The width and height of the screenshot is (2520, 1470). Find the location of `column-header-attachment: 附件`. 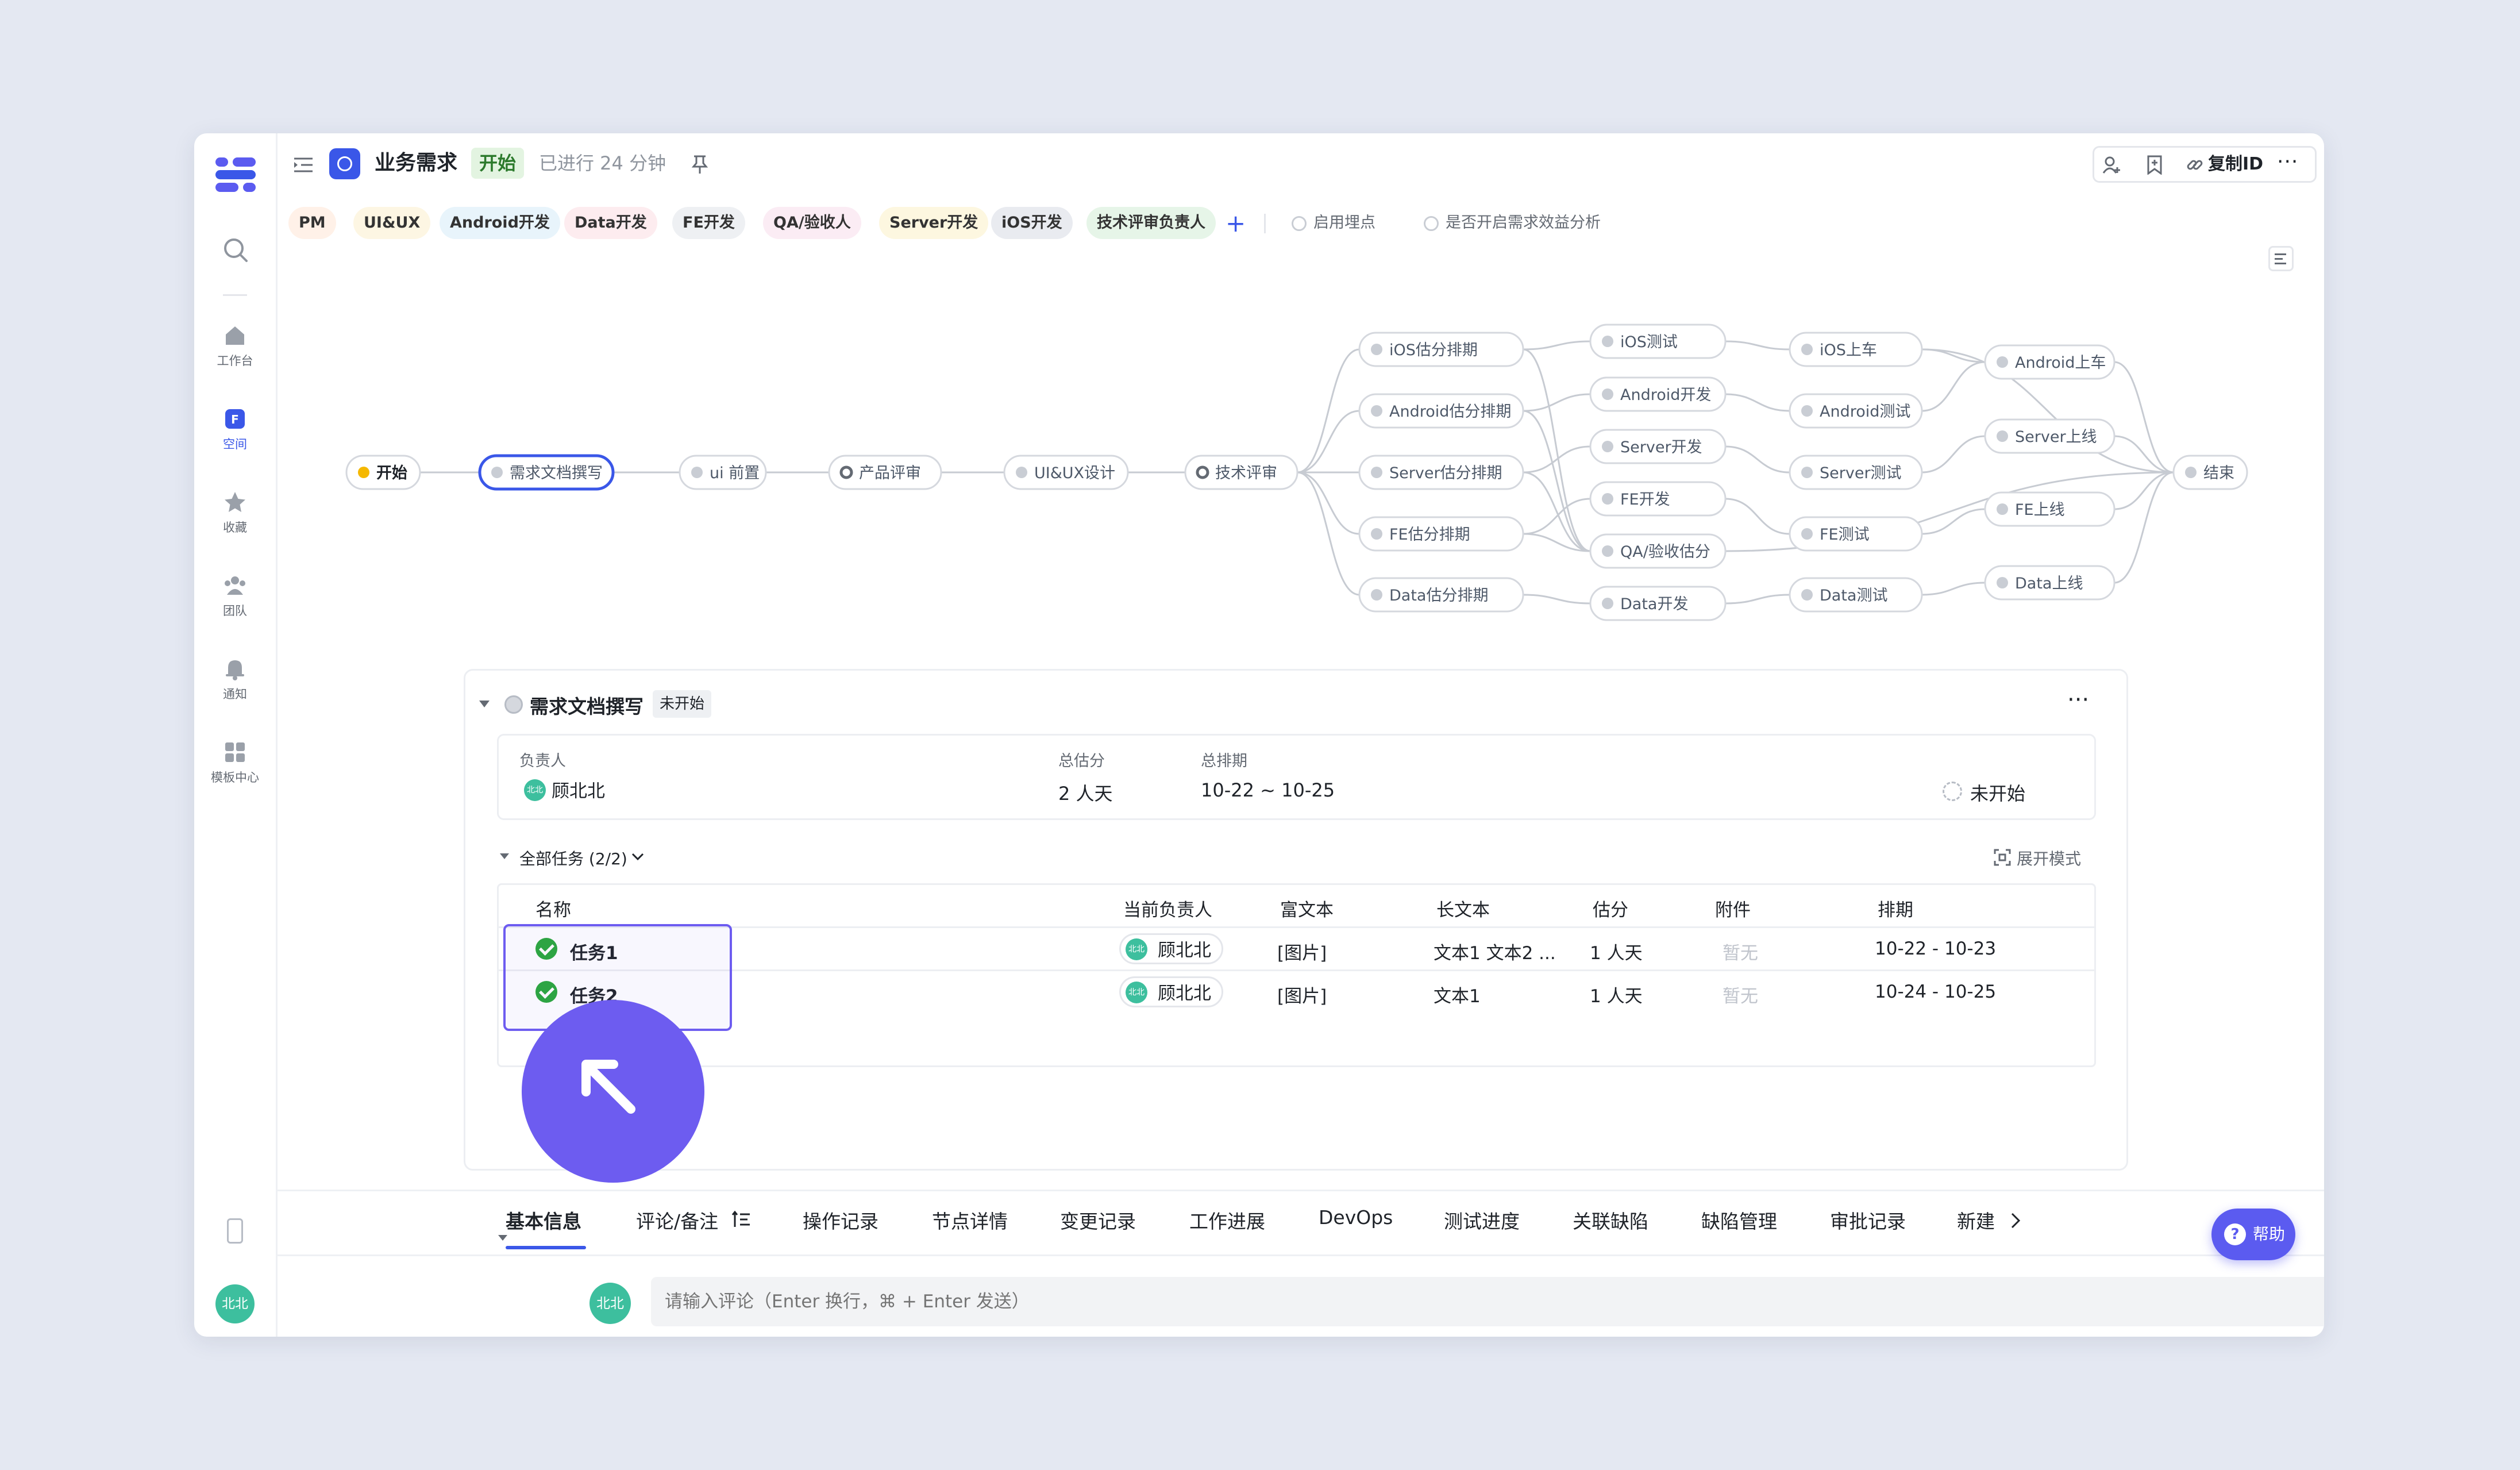

column-header-attachment: 附件 is located at coordinates (1733, 908).